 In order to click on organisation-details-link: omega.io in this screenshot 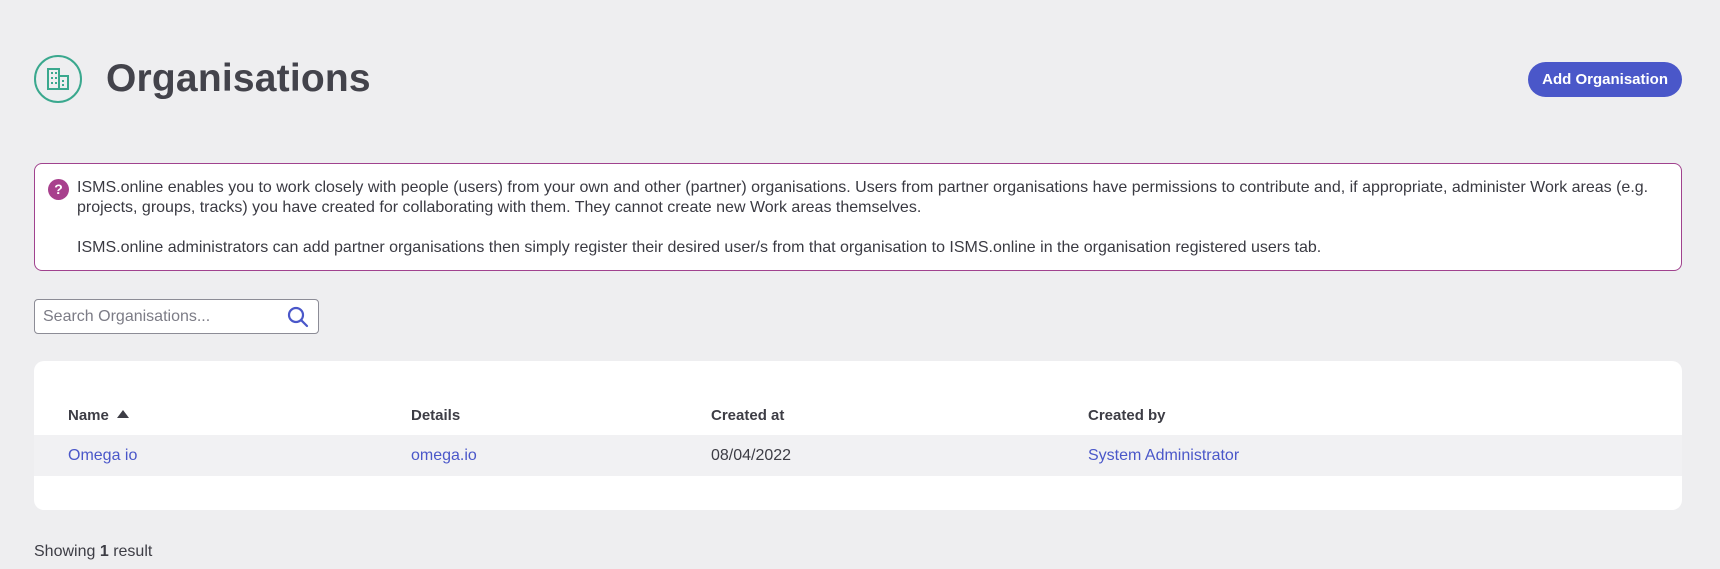, I will do `click(444, 456)`.